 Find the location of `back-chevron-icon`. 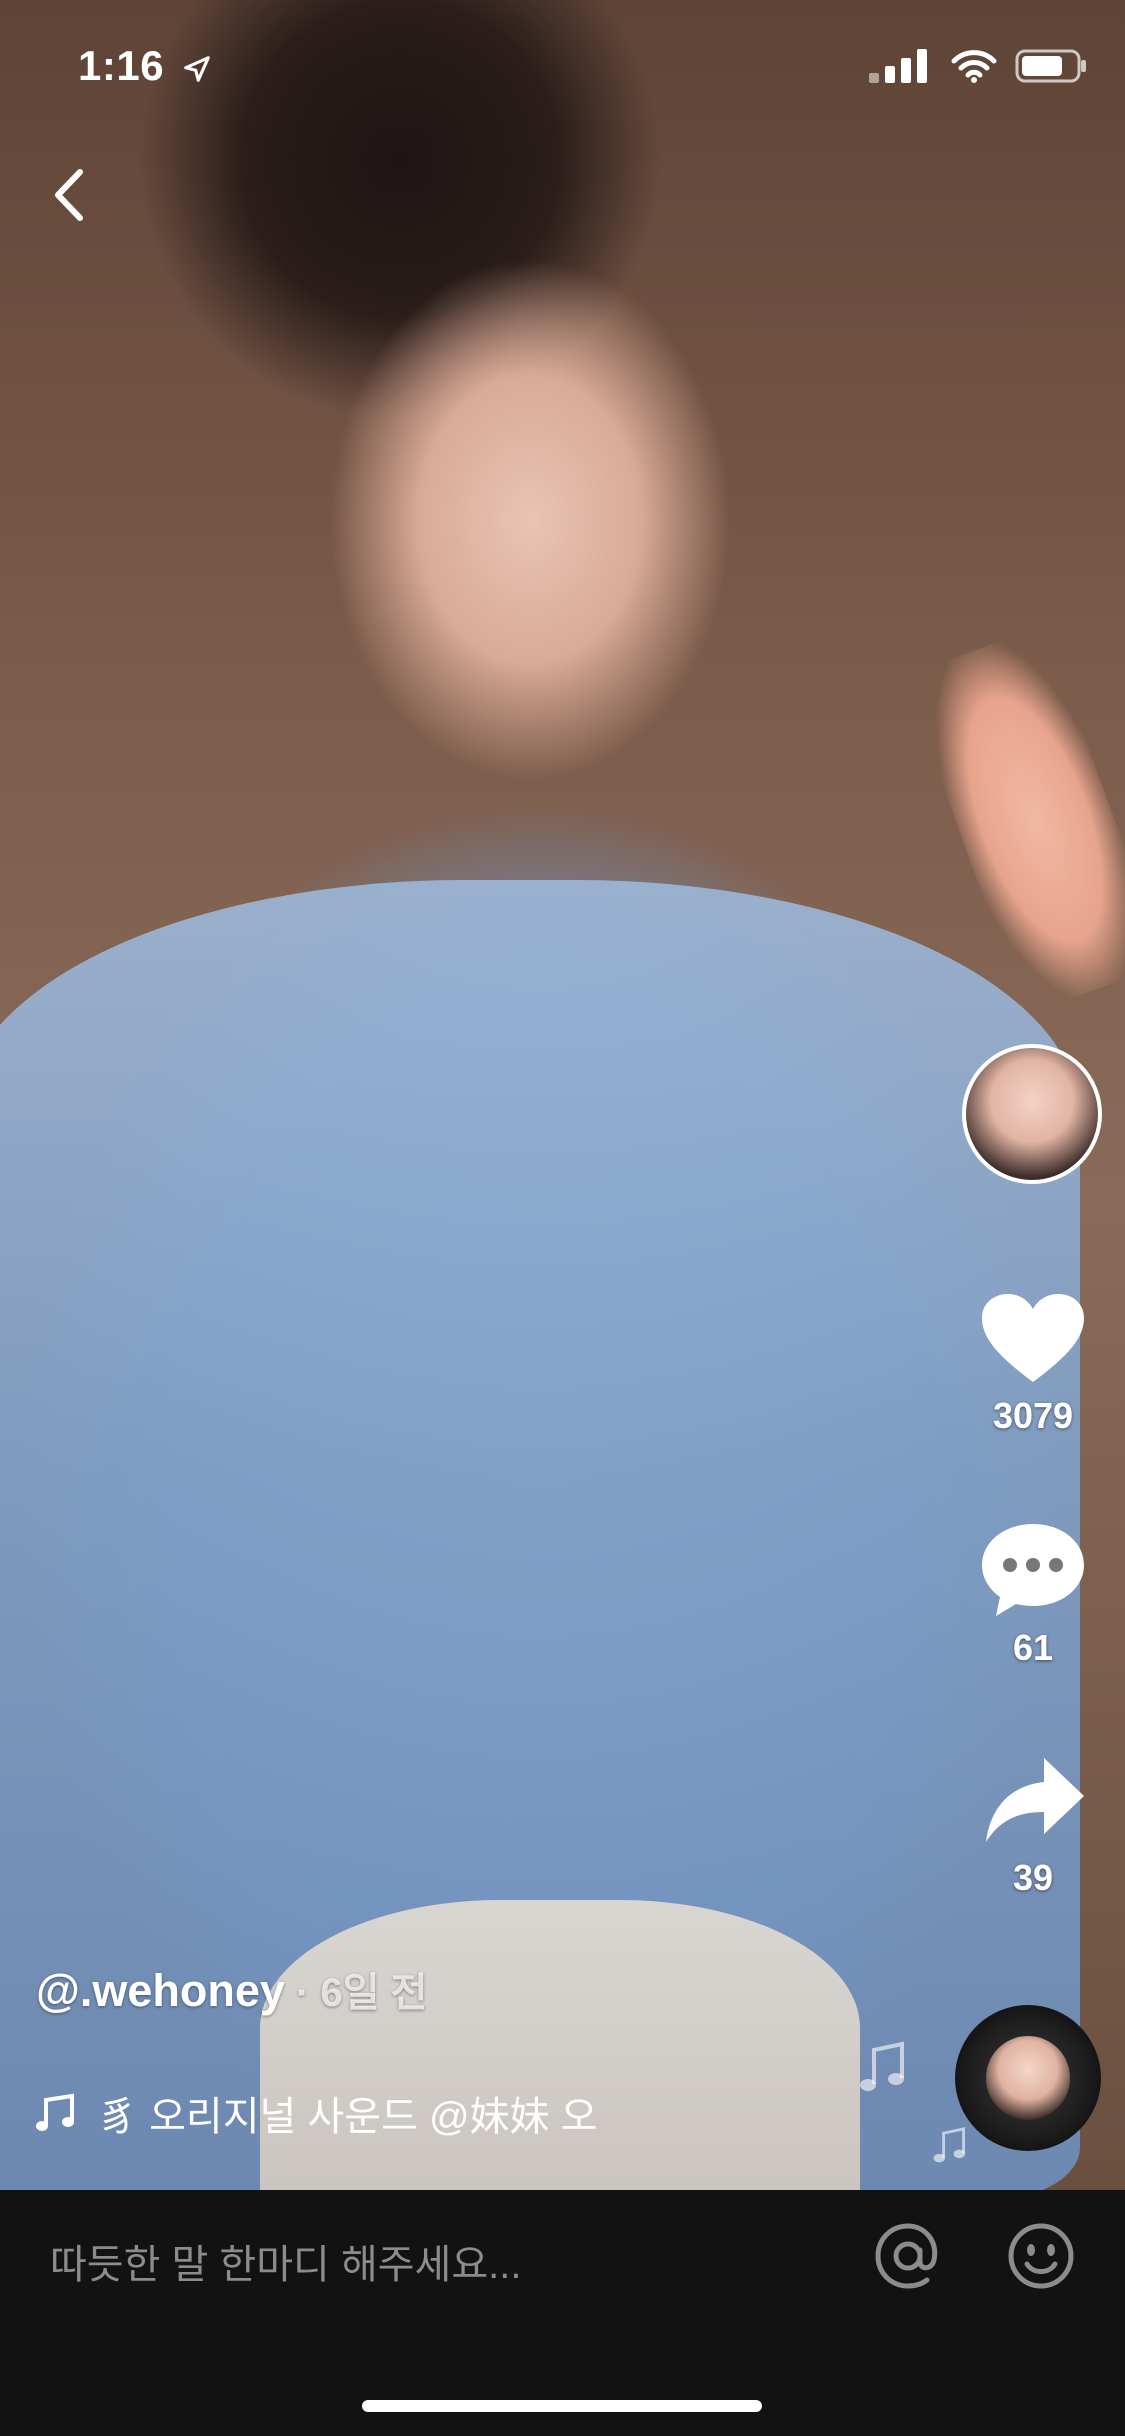

back-chevron-icon is located at coordinates (70, 195).